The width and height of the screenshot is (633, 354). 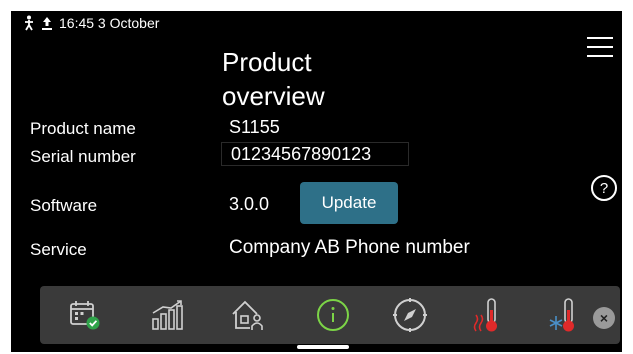 What do you see at coordinates (488, 315) in the screenshot?
I see `heat-thermometer-icon` at bounding box center [488, 315].